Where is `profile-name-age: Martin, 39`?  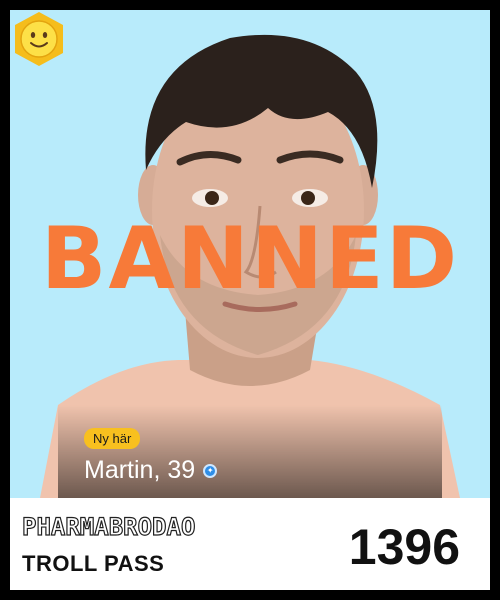
profile-name-age: Martin, 39 is located at coordinates (140, 470).